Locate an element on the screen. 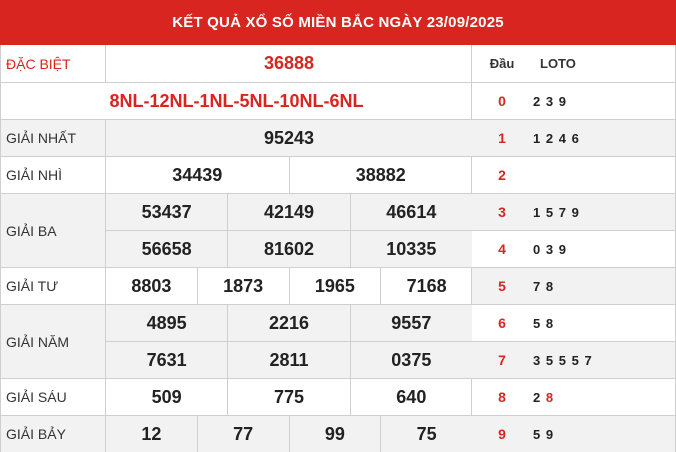  page-title: KẾT QUẢ XỔ SỐ MIỀN BẮC NGÀY 23/09/2025 is located at coordinates (338, 22).